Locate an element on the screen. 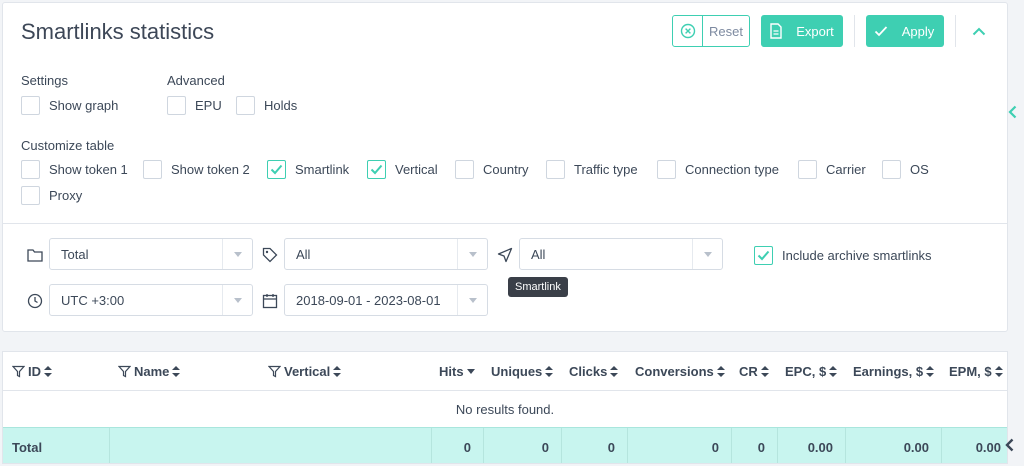 The image size is (1024, 466). connection-type-checkbox: Connection type is located at coordinates (718, 169).